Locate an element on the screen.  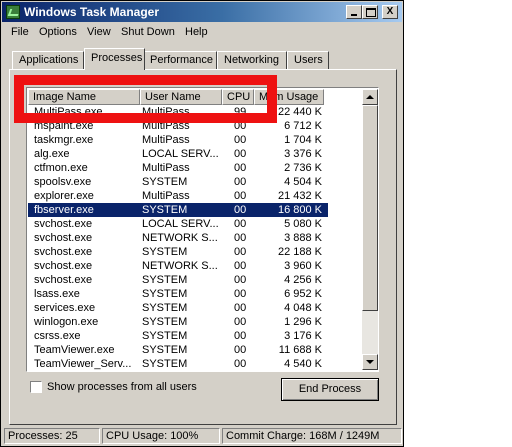
process-row: alg.exe LOCAL SERV... 00 3 376 K is located at coordinates (178, 154).